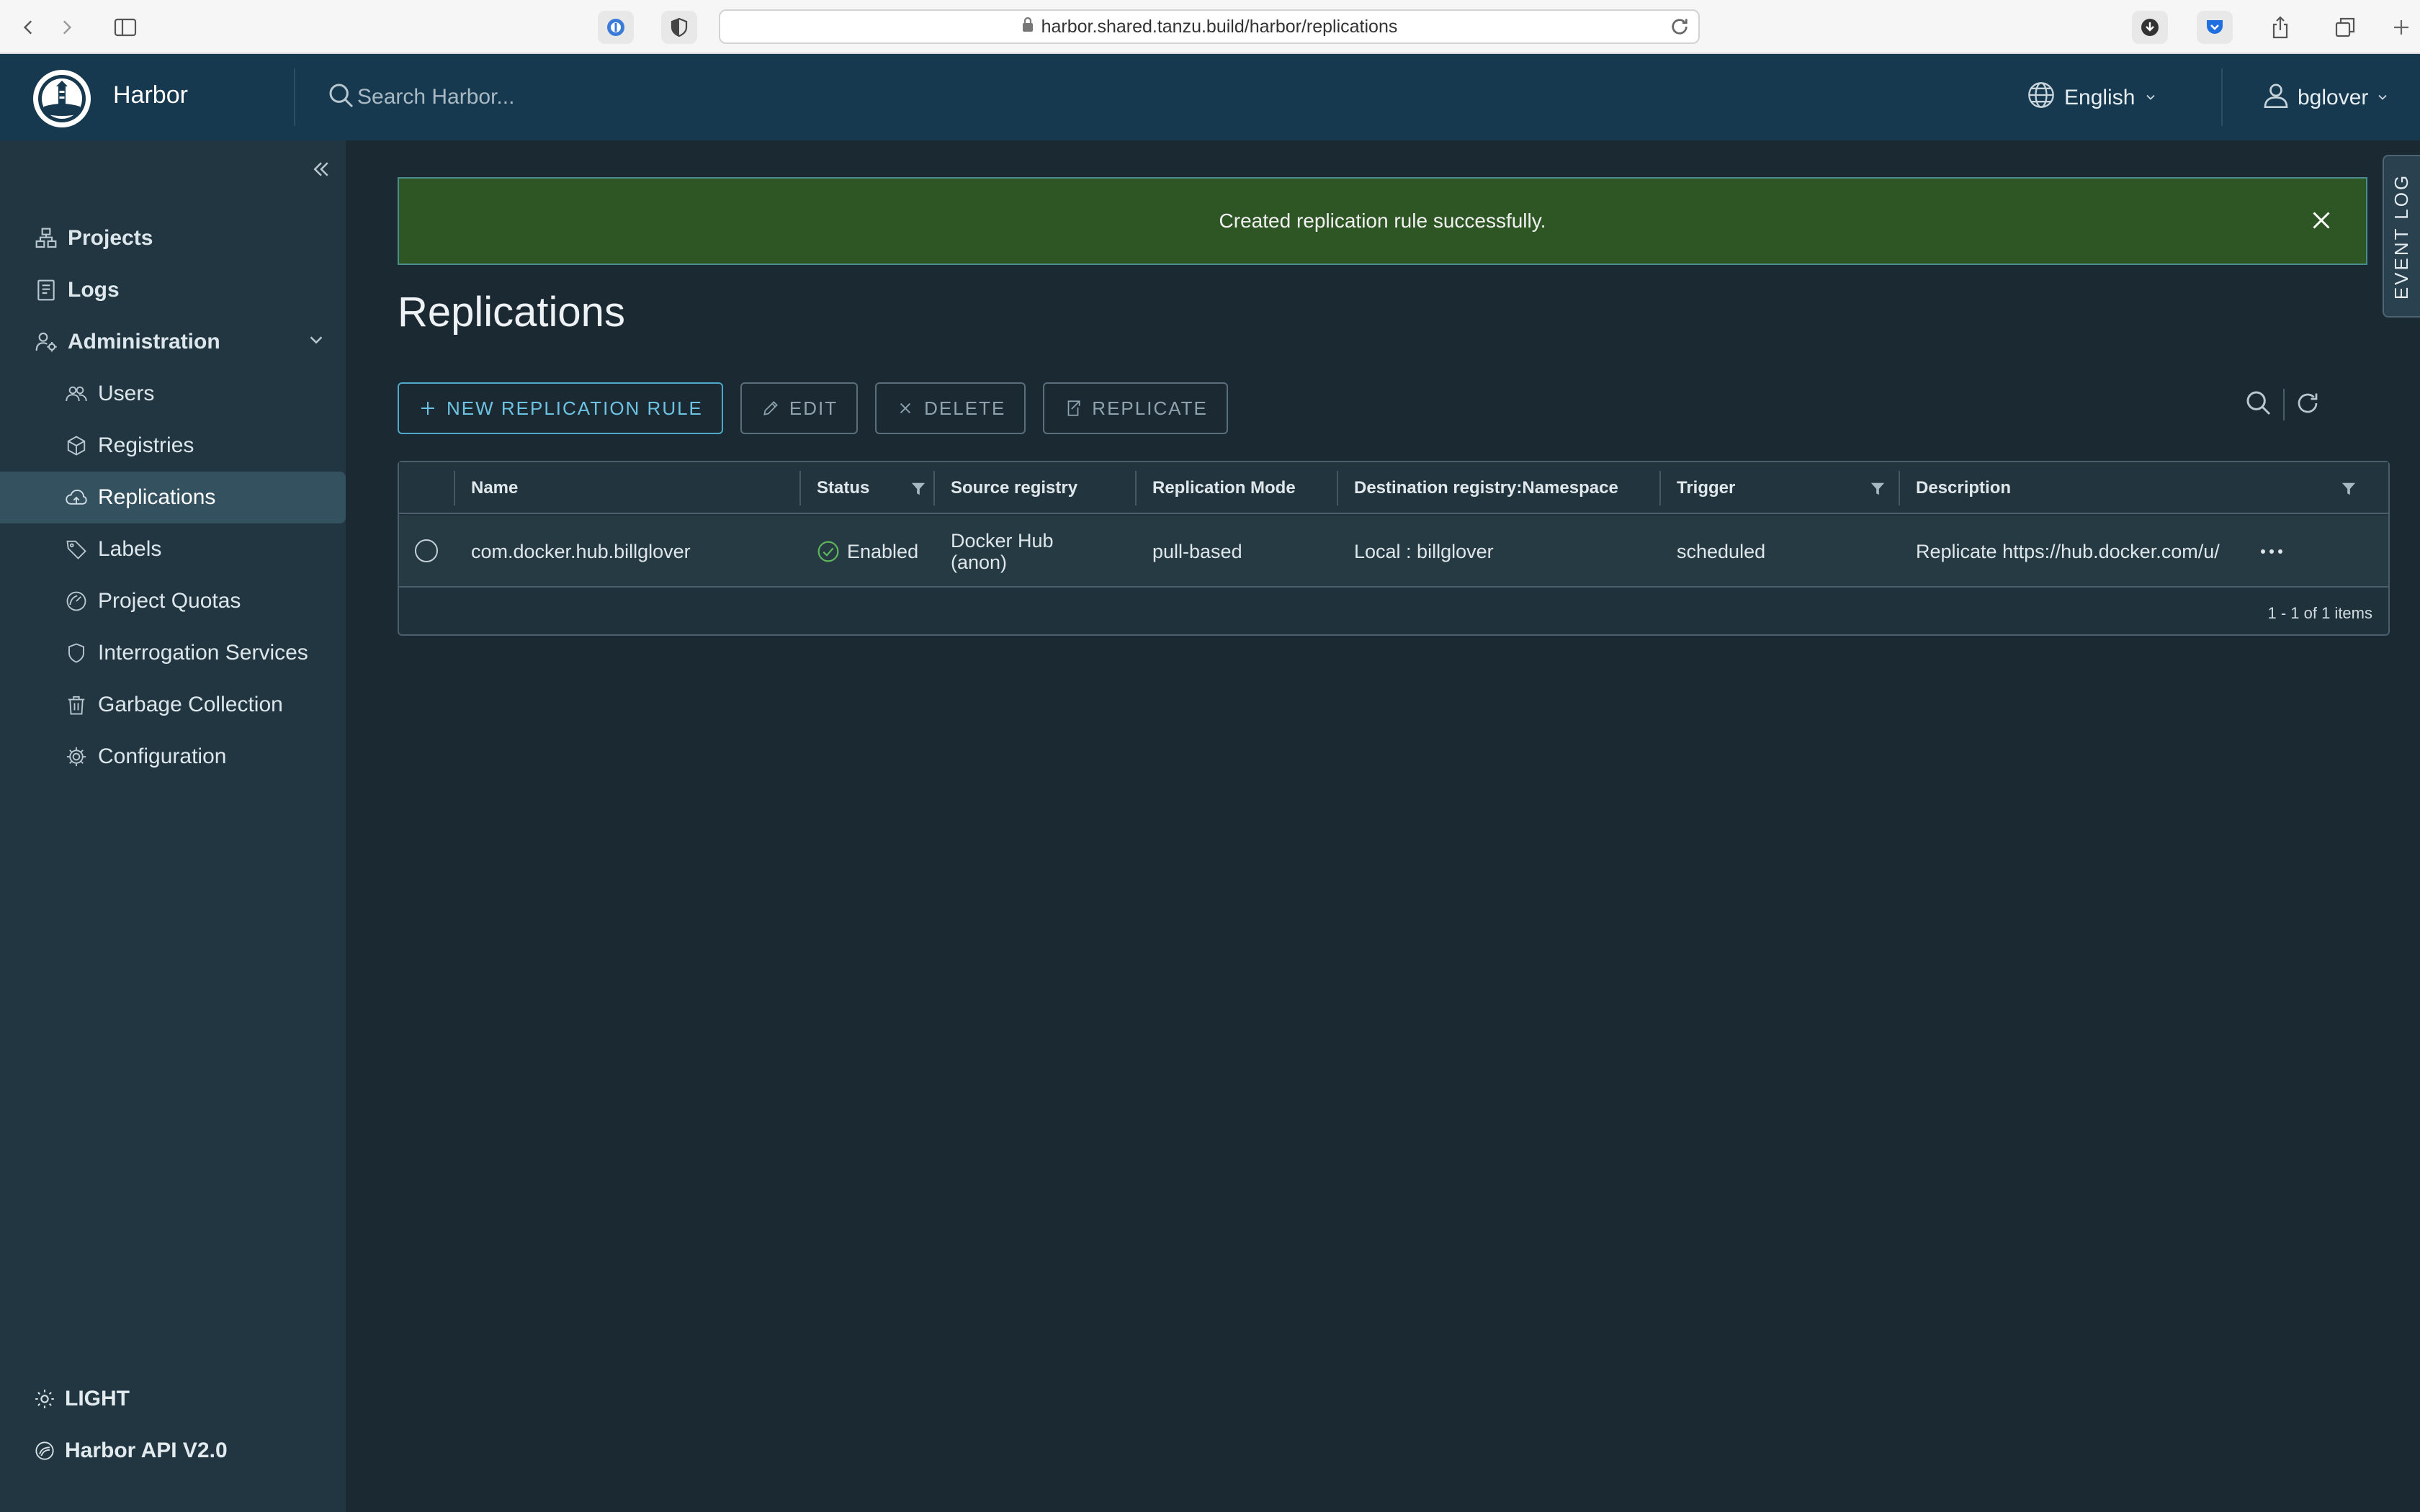 This screenshot has width=2420, height=1512. I want to click on privacy-shield-icon, so click(679, 27).